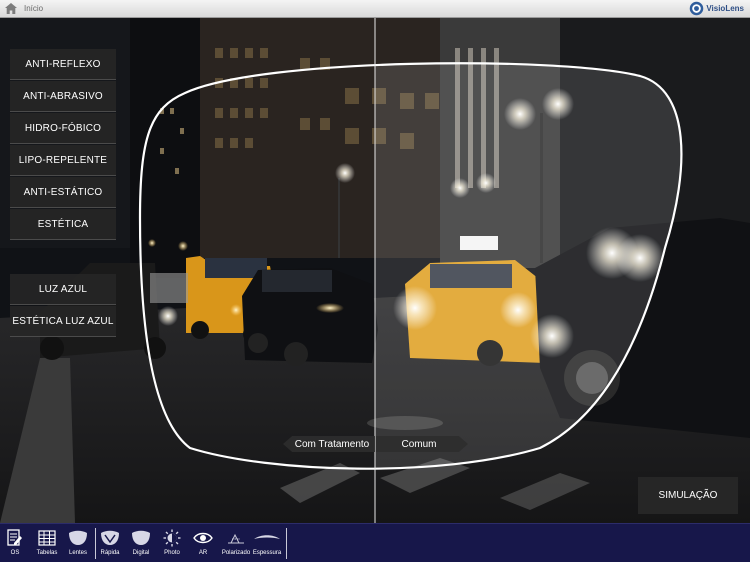  I want to click on toolbar-item-ar: AR, so click(203, 543).